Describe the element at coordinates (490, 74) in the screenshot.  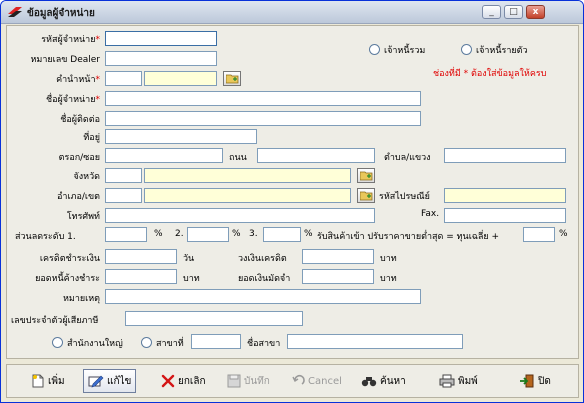
I see `required-notice: ช่องที่มี * ต้องใส่ข้อมูลให้ครบ` at that location.